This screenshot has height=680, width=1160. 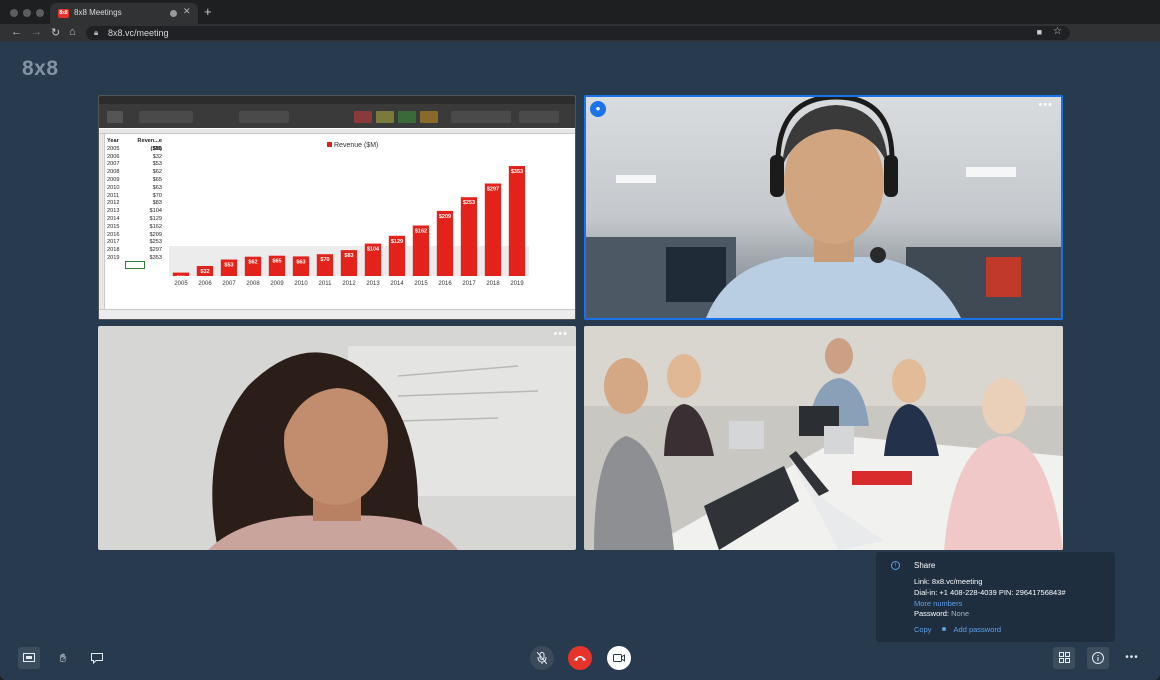 I want to click on chart-data-label: $297, so click(x=493, y=190).